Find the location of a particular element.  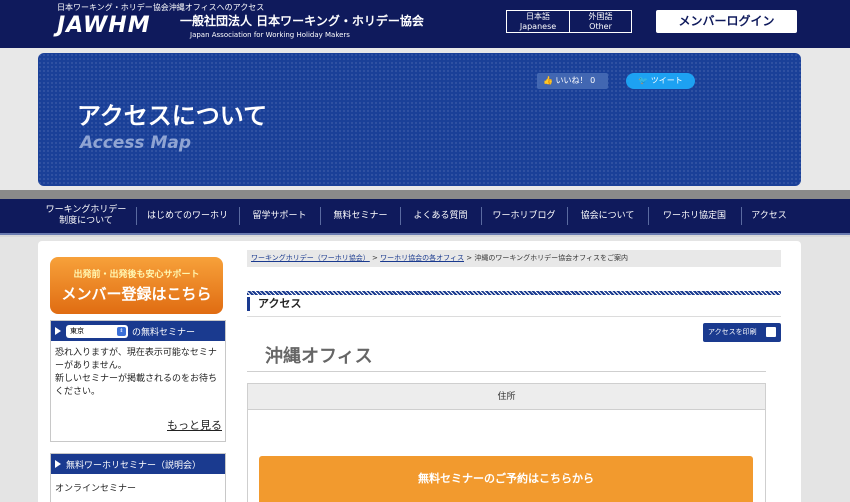

area-select: 東京 ⇕ is located at coordinates (97, 331).